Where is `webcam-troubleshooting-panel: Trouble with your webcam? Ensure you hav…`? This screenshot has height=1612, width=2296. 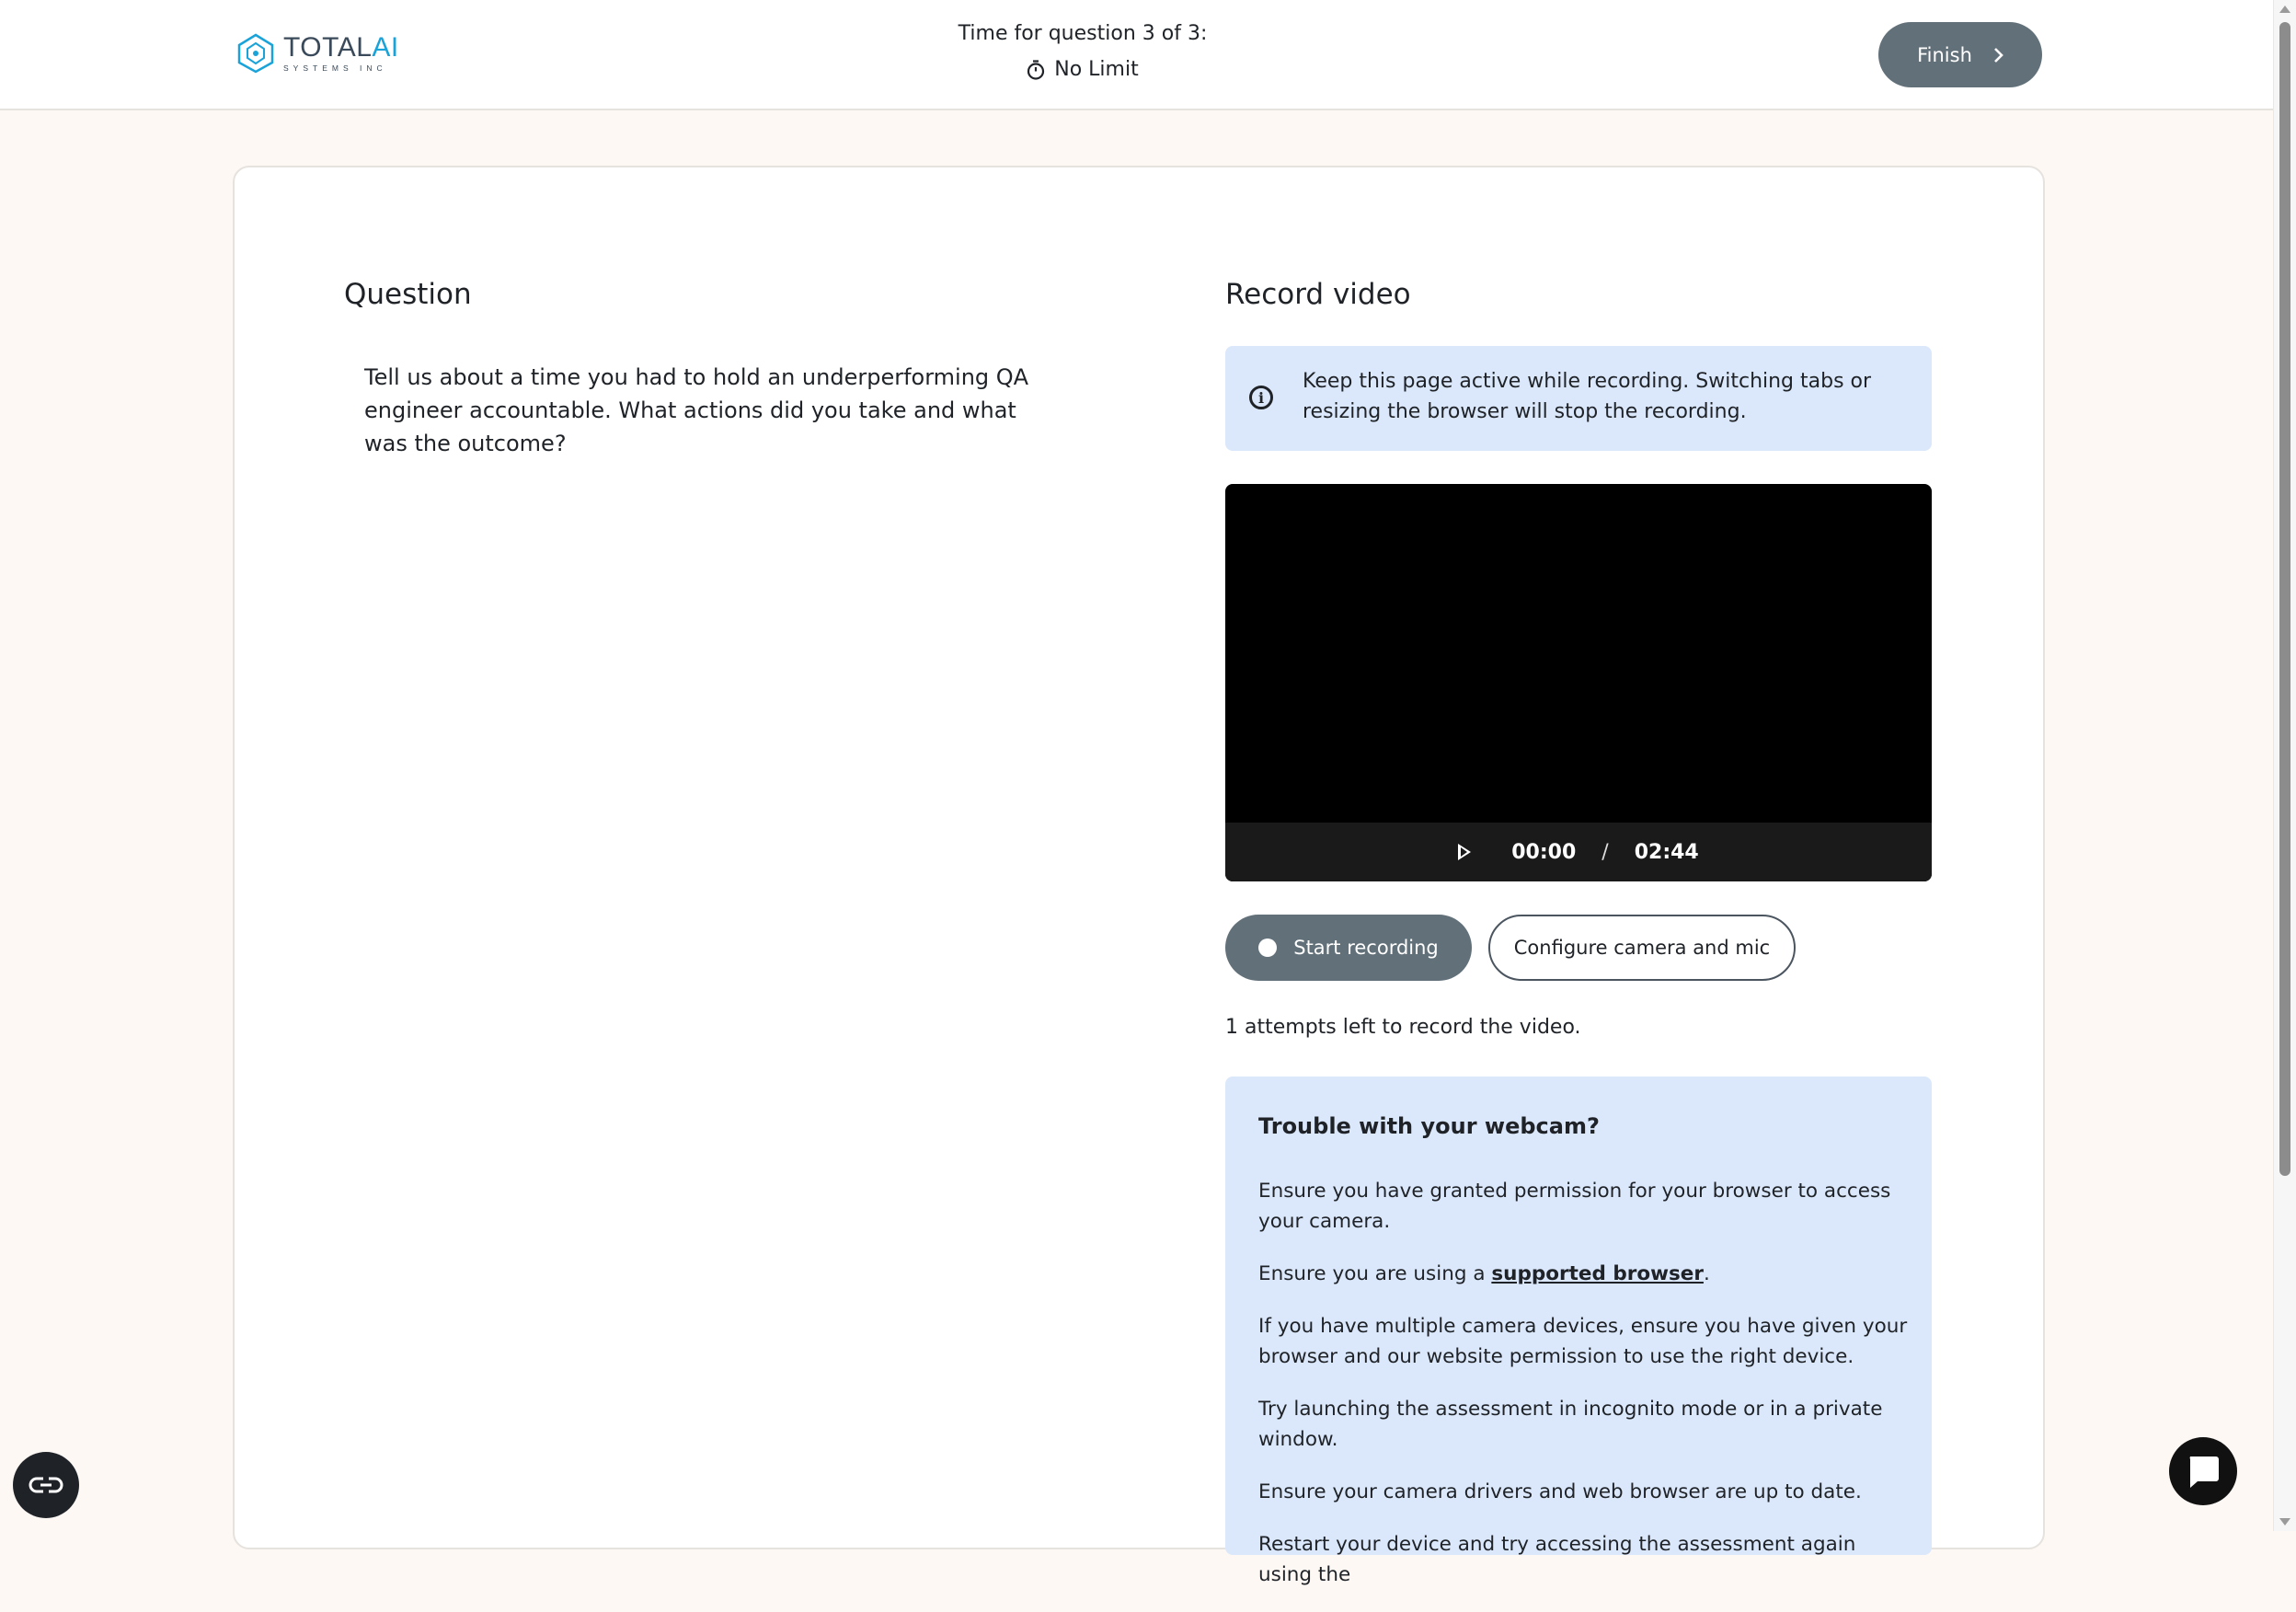
webcam-troubleshooting-panel: Trouble with your webcam? Ensure you hav… is located at coordinates (1578, 1331).